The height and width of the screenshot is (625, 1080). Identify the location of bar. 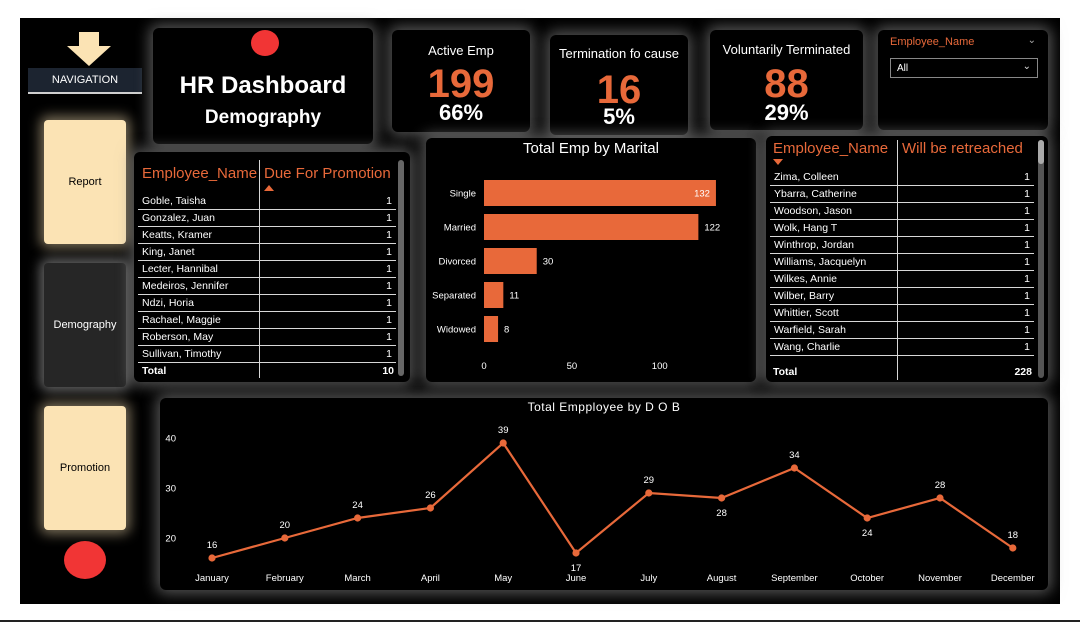
(600, 193).